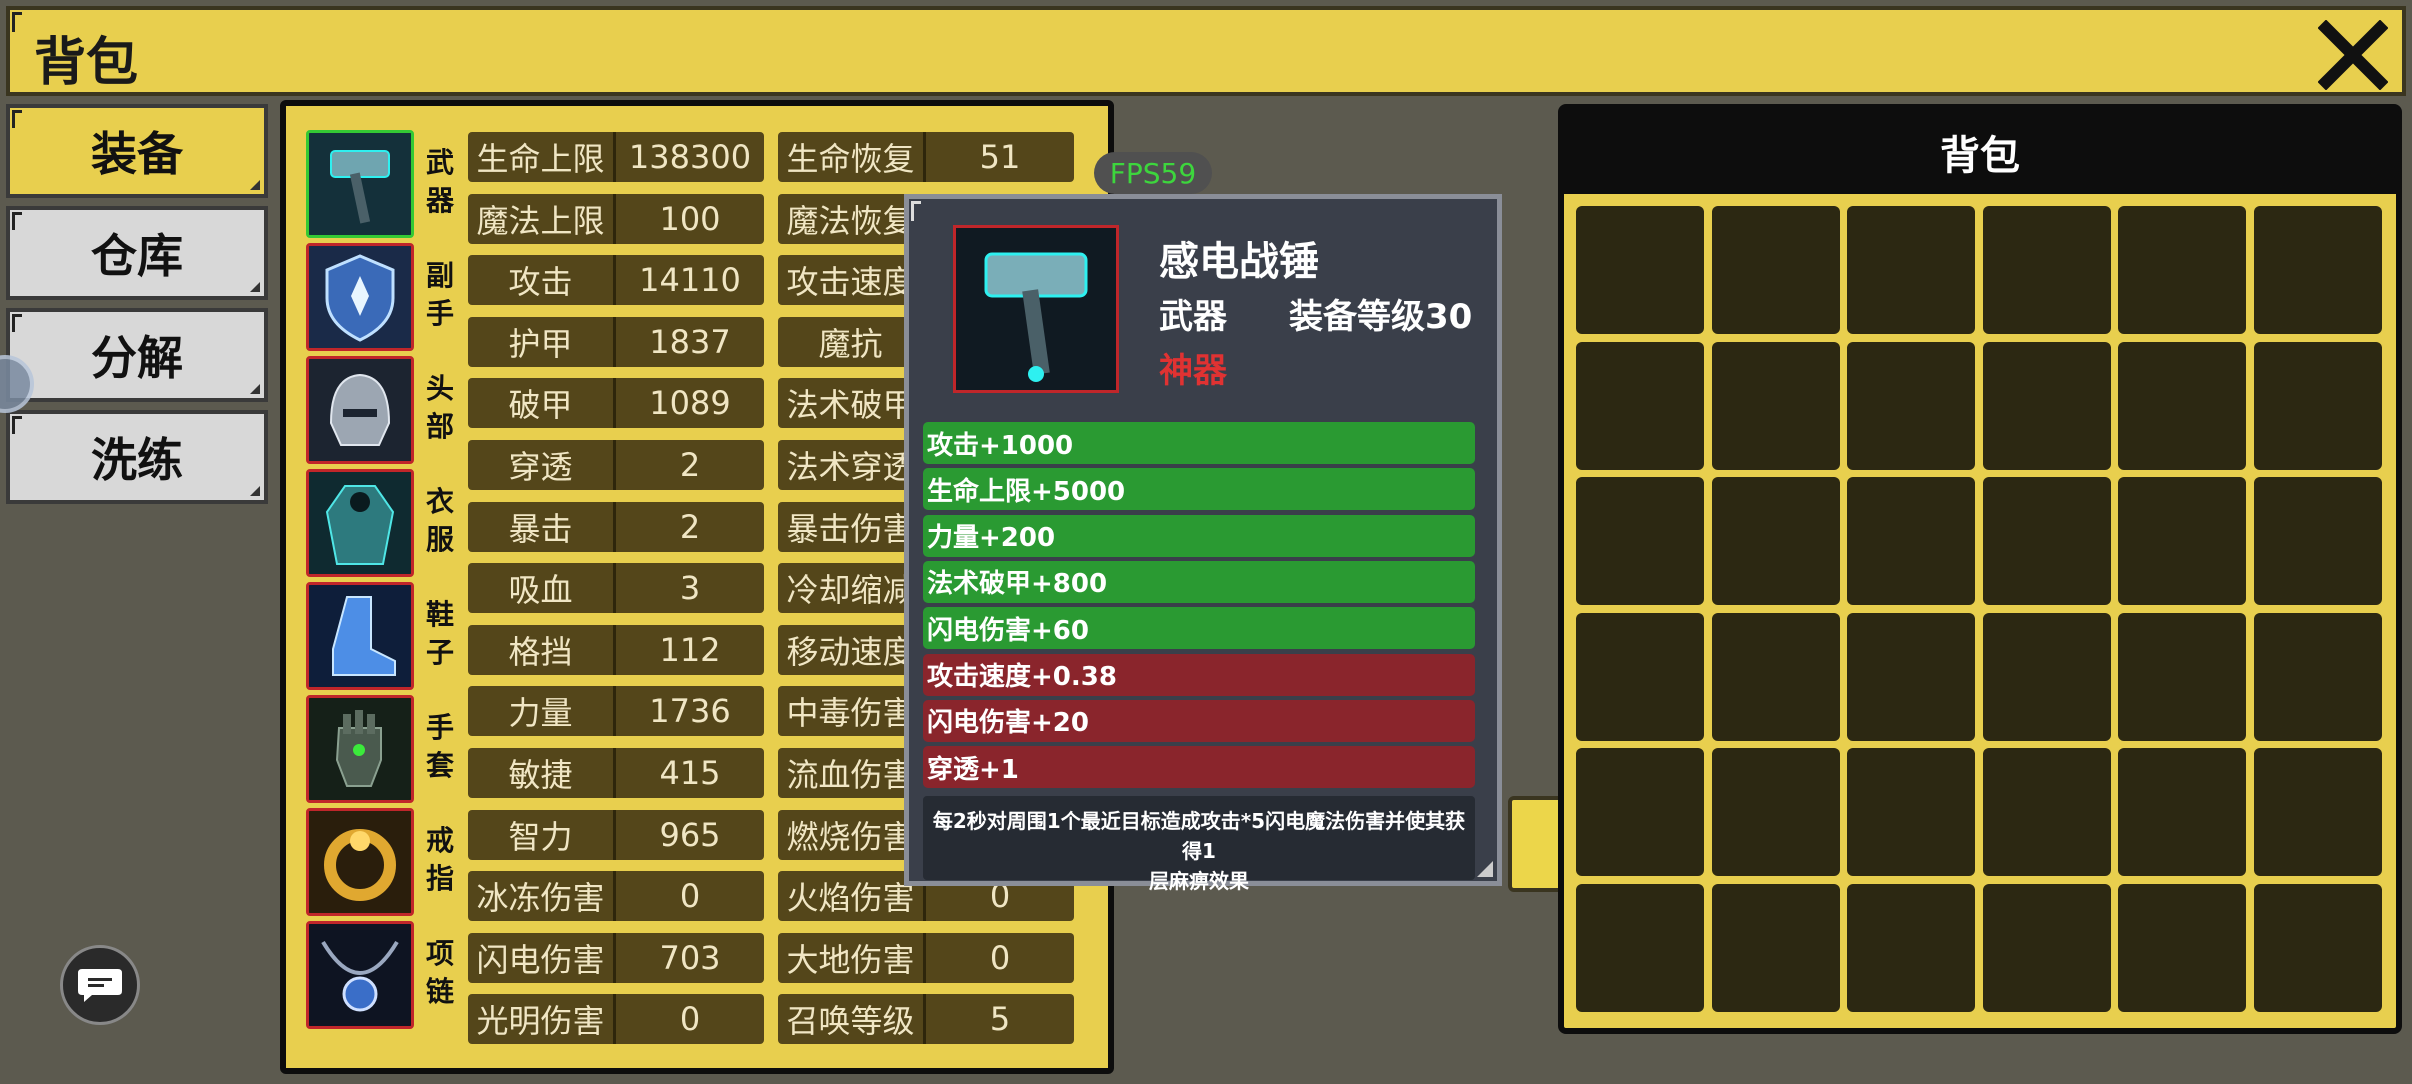 This screenshot has width=2412, height=1084. Describe the element at coordinates (360, 975) in the screenshot. I see `necklace-icon` at that location.